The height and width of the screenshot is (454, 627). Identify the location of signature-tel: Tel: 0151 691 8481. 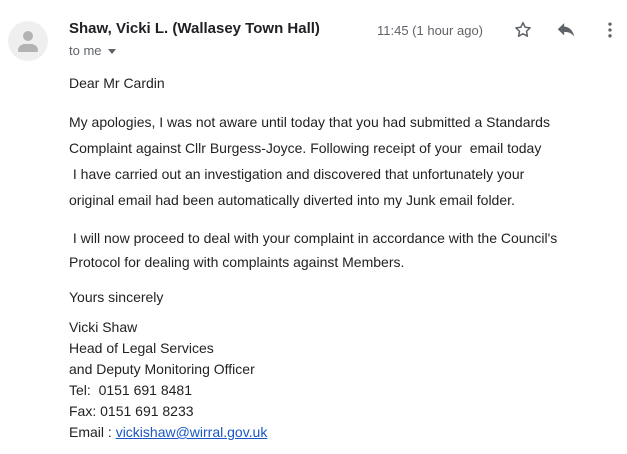
(130, 390).